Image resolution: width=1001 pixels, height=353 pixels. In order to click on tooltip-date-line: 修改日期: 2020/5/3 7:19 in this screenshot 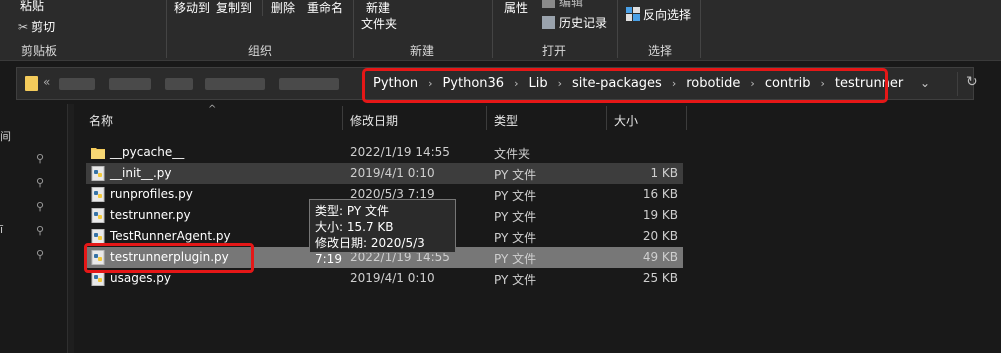, I will do `click(370, 251)`.